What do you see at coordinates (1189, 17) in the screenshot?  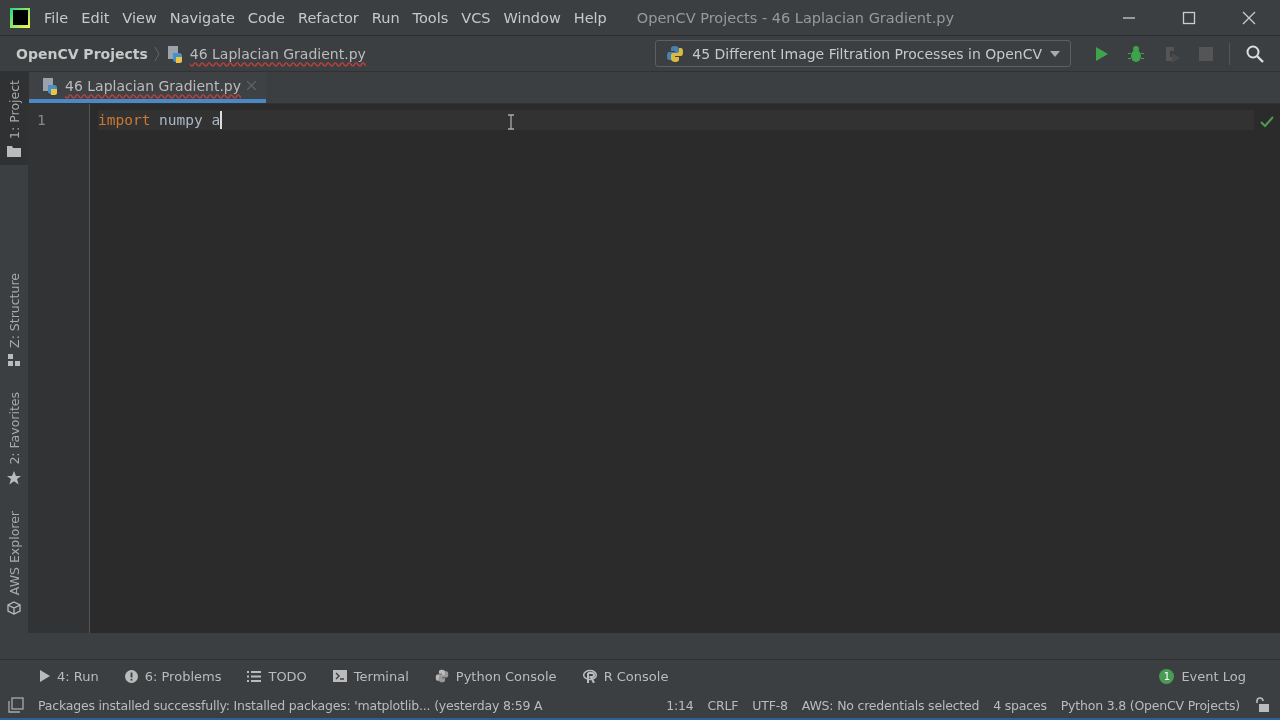 I see `maximize-icon` at bounding box center [1189, 17].